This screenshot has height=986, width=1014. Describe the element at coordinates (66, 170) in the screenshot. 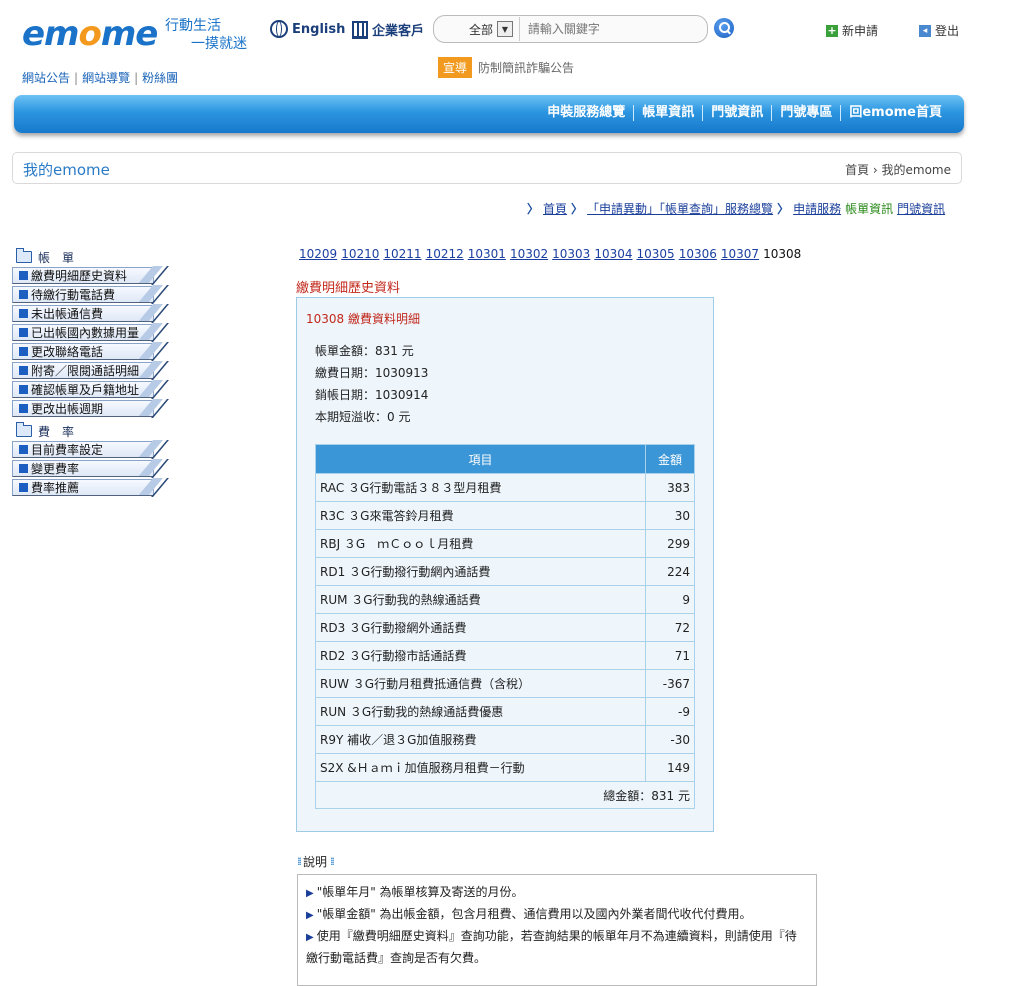

I see `page-title: 我的emome` at that location.